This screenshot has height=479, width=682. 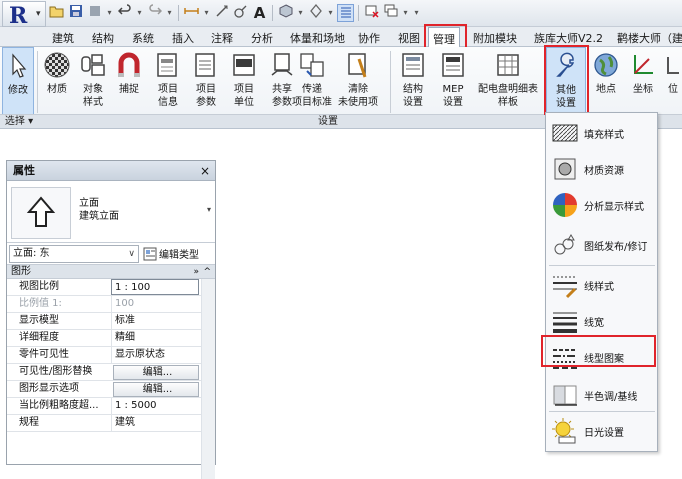 What do you see at coordinates (262, 38) in the screenshot?
I see `tab-analyze: 分析` at bounding box center [262, 38].